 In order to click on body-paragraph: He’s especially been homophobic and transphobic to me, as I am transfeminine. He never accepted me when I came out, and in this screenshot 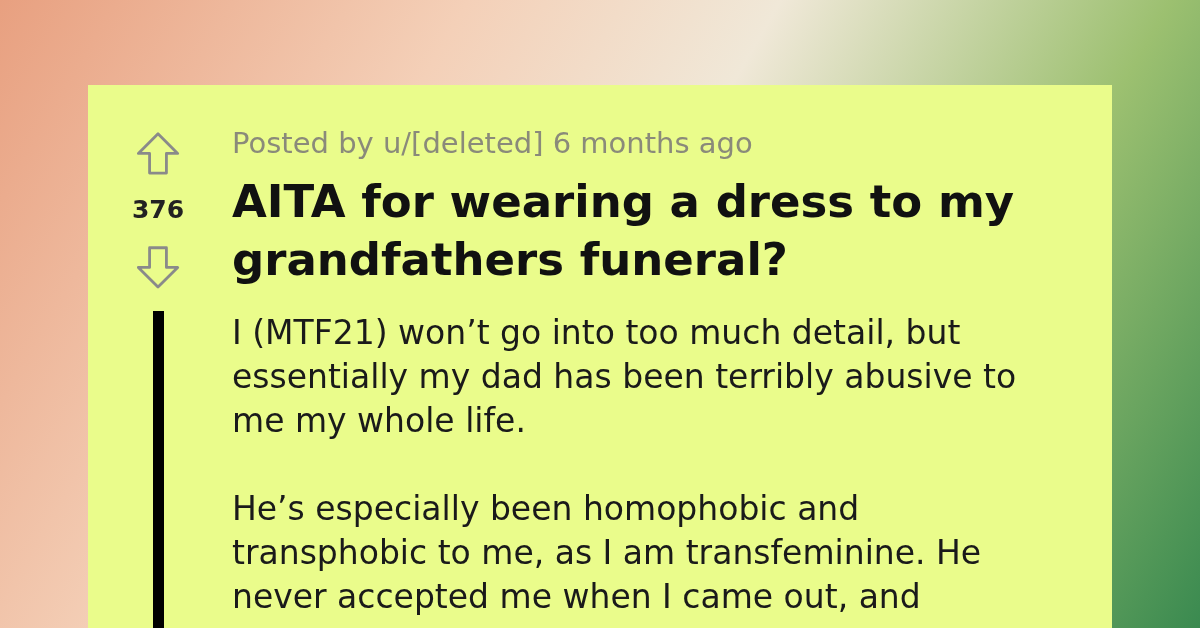, I will do `click(607, 553)`.